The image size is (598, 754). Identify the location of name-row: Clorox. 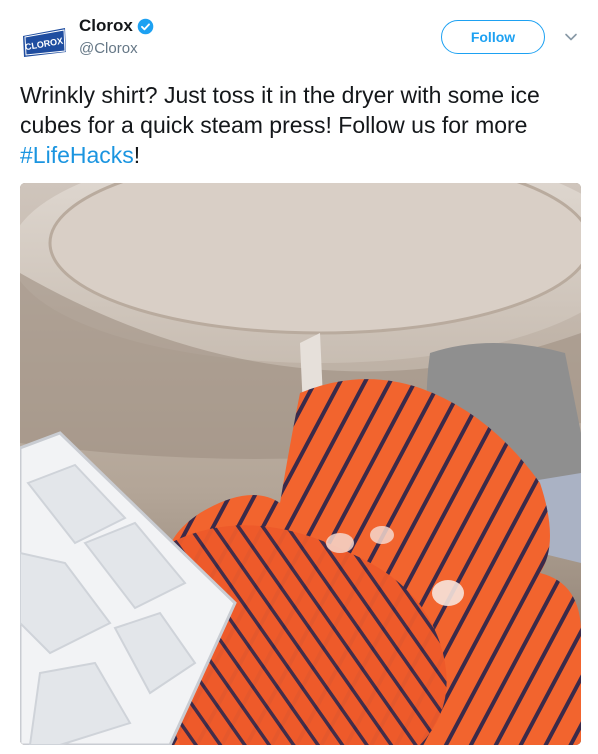
(116, 26).